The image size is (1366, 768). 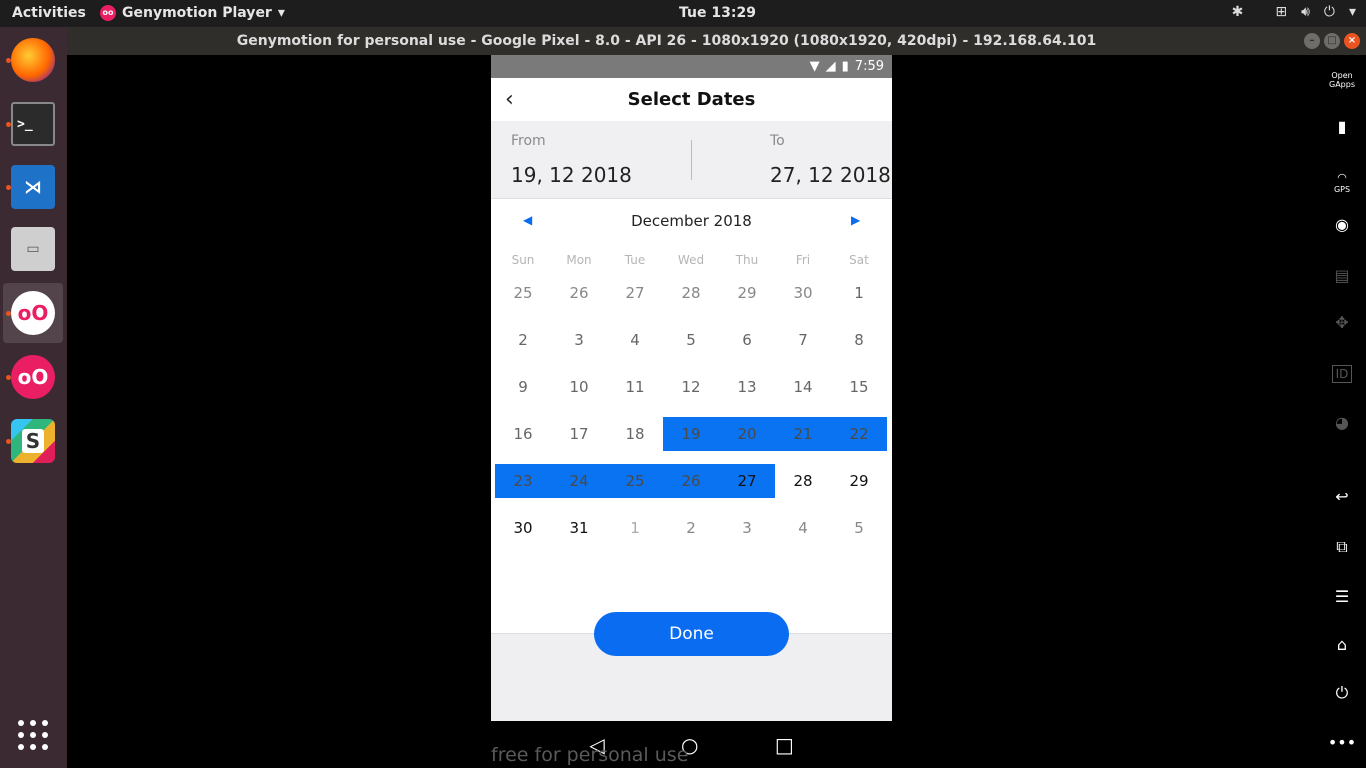 I want to click on calendar-day: 14, so click(x=803, y=387).